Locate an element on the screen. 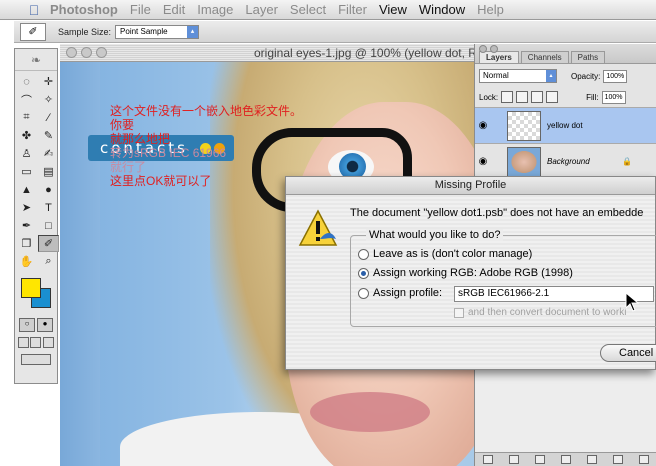  lasso-tool-icon: ⌒ is located at coordinates (26, 99).